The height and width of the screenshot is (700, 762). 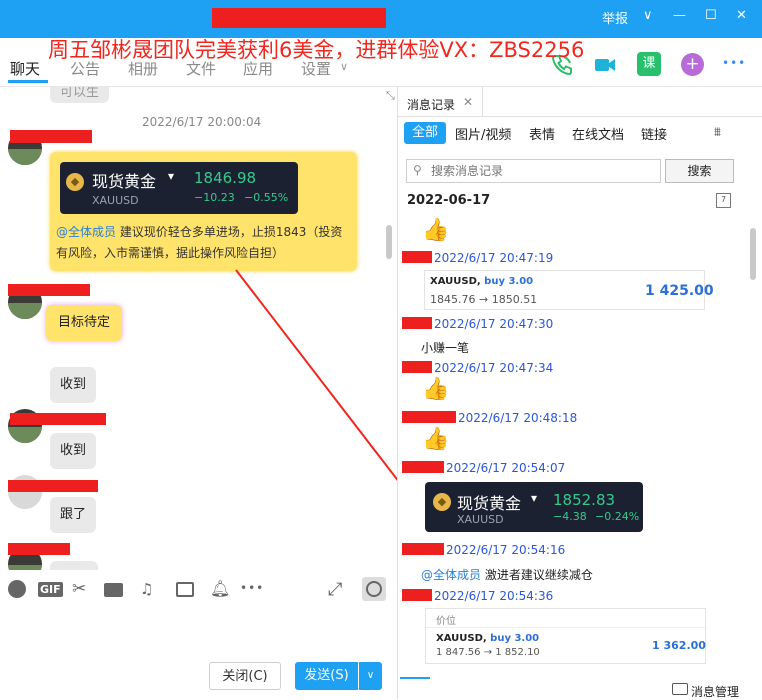 What do you see at coordinates (494, 258) in the screenshot?
I see `record-time: 2022/6/17 20:47:19` at bounding box center [494, 258].